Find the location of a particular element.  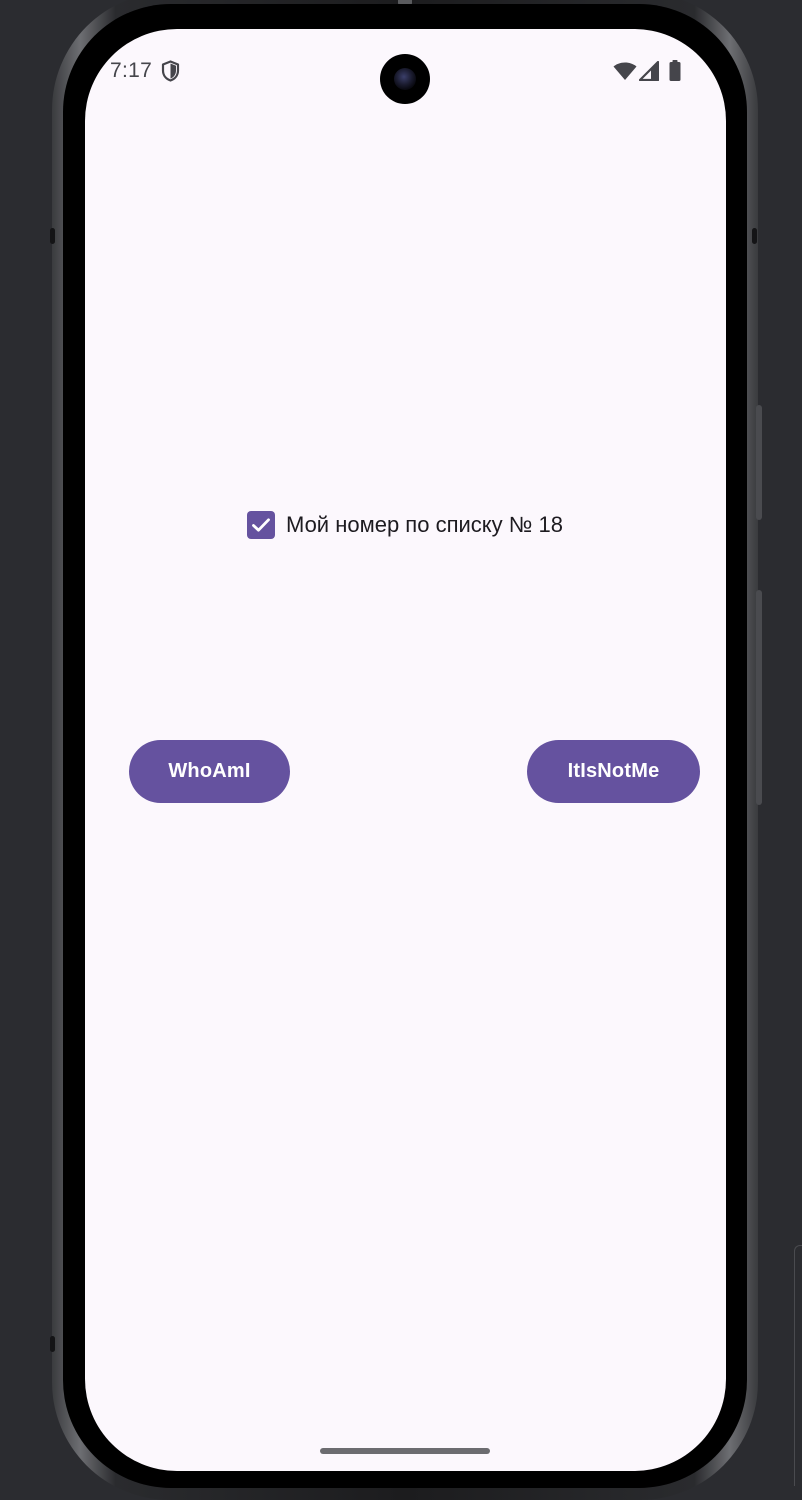

status-bar: 7:17 is located at coordinates (405, 69).